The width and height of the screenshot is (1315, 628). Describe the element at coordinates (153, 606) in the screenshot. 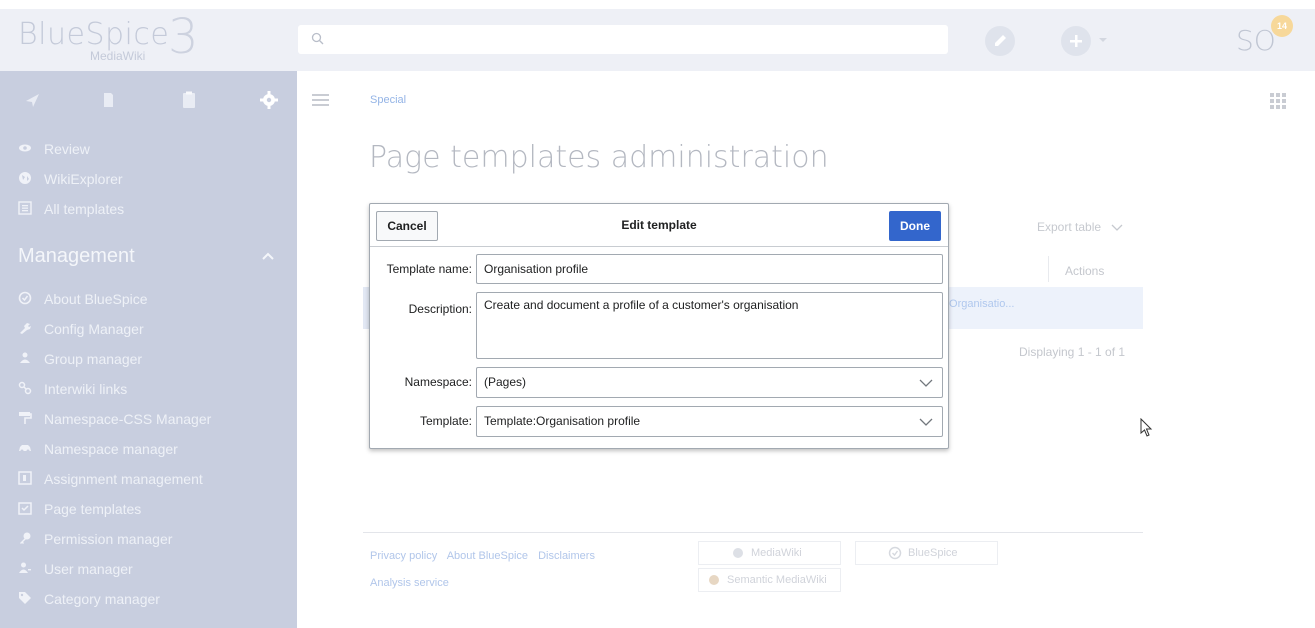

I see `sidebar-item-category-manager: Category manager` at that location.